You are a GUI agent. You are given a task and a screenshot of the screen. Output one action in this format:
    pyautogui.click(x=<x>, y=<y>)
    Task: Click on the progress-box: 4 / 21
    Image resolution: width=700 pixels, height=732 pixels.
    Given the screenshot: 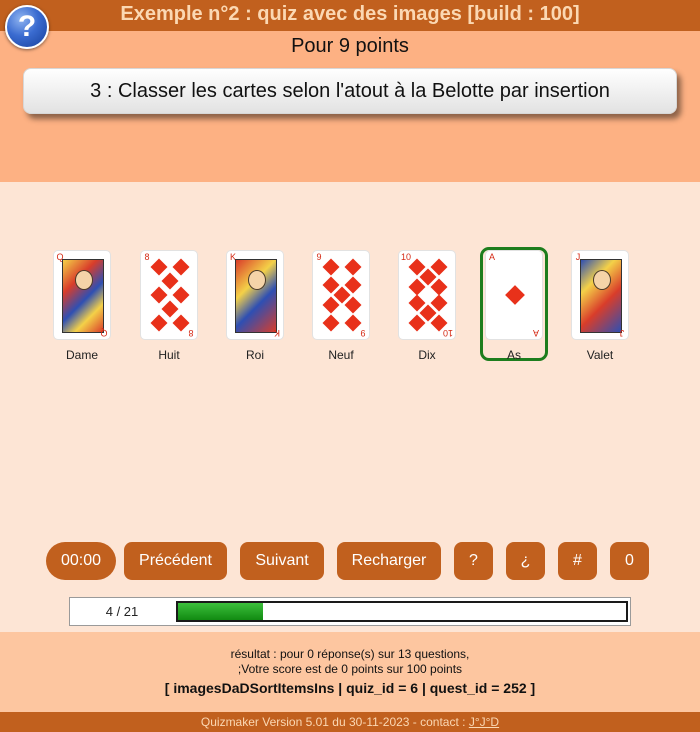 What is the action you would take?
    pyautogui.click(x=350, y=611)
    